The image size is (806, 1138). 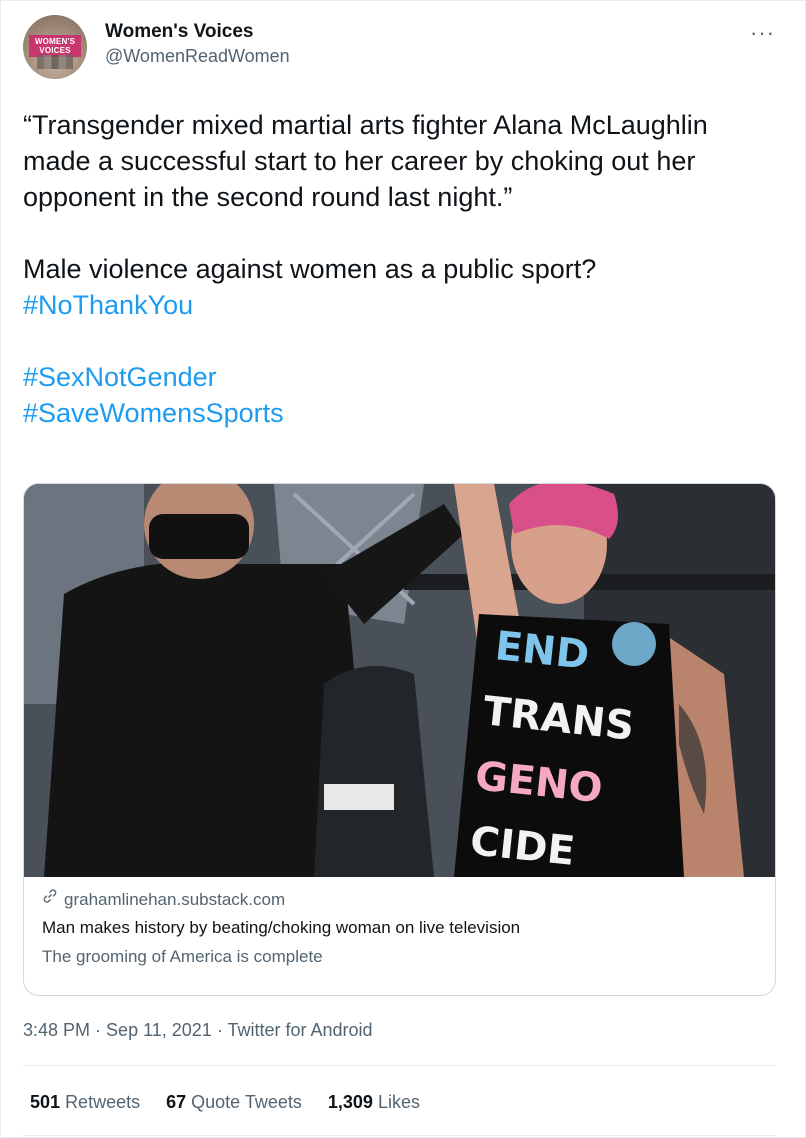 I want to click on avatar-badge-text: WOMEN'S VOICES, so click(x=55, y=46).